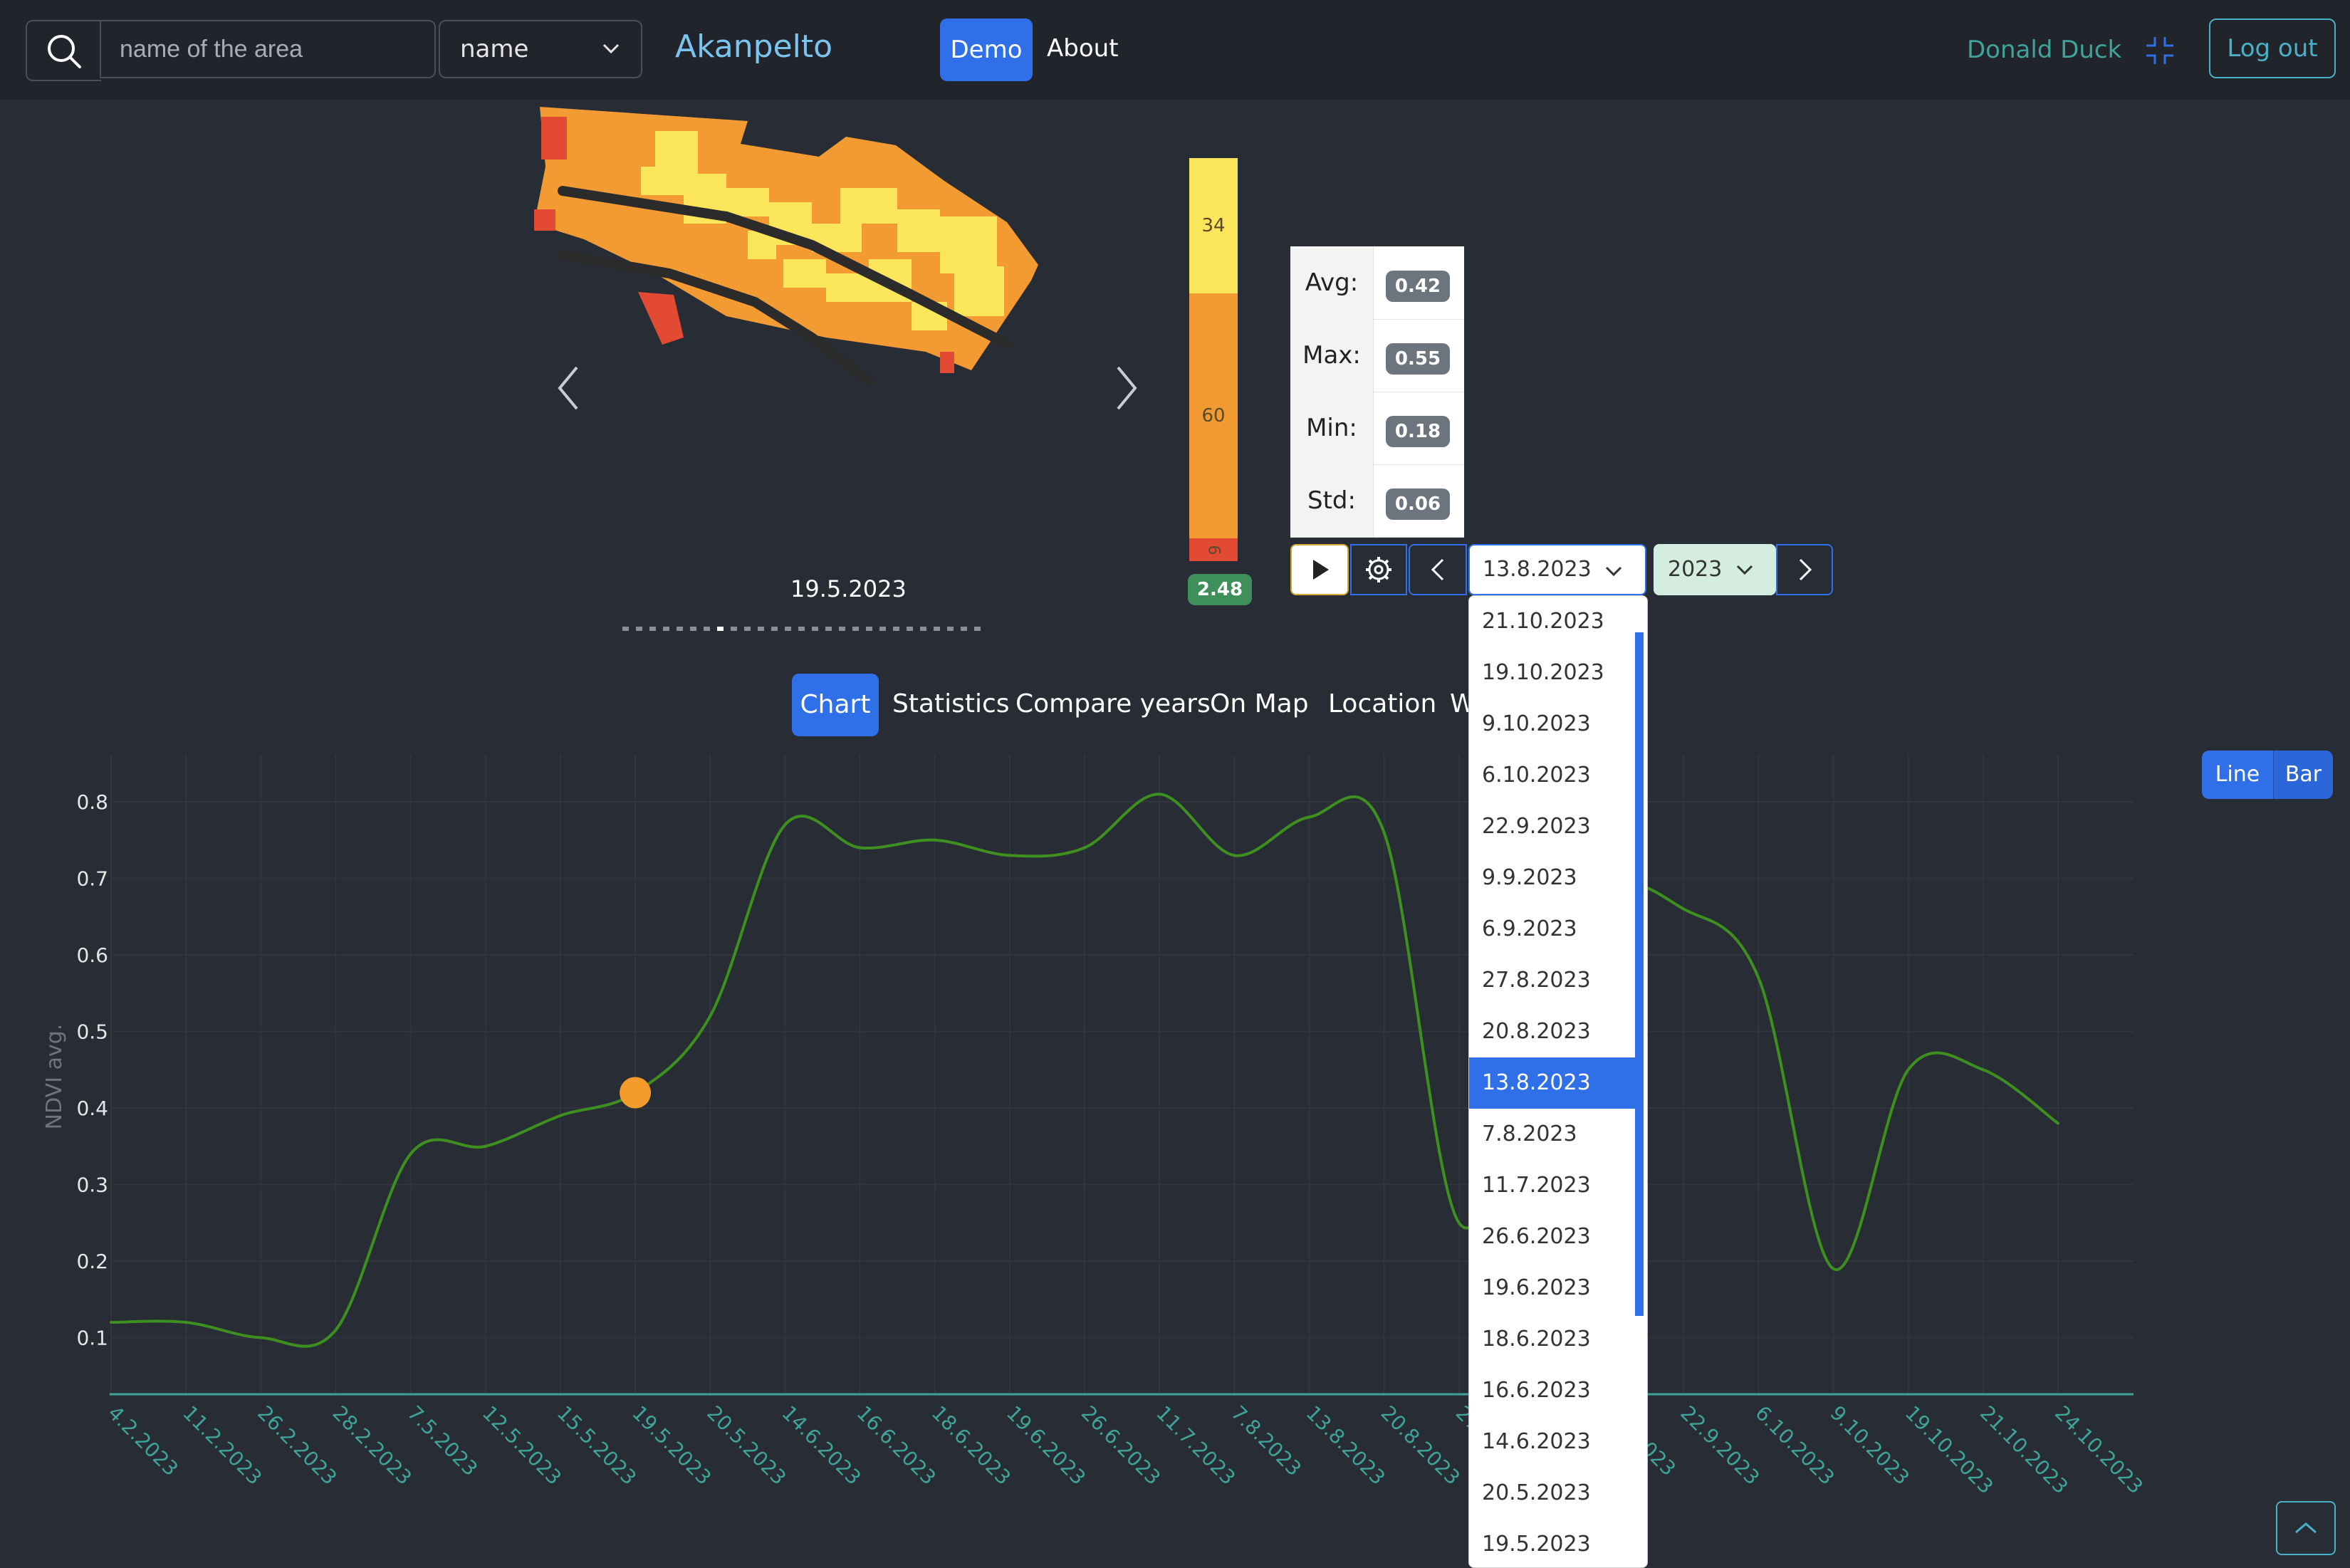  I want to click on area-title-link: Akanpelto, so click(753, 46).